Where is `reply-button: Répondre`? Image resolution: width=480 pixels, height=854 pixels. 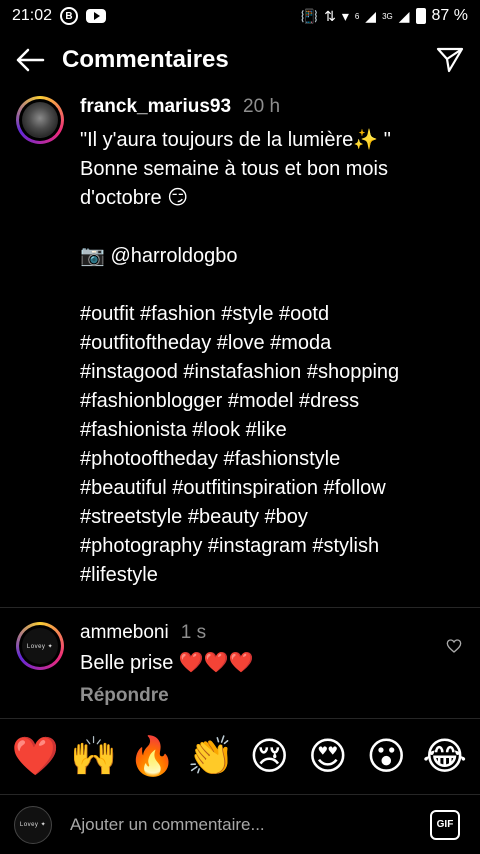 reply-button: Répondre is located at coordinates (260, 696).